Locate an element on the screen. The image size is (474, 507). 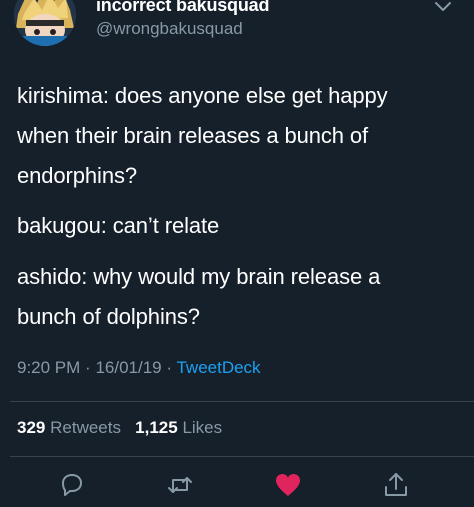
tweet-meta: 9:20 PM · 16/01/19 · TweetDeck is located at coordinates (139, 368).